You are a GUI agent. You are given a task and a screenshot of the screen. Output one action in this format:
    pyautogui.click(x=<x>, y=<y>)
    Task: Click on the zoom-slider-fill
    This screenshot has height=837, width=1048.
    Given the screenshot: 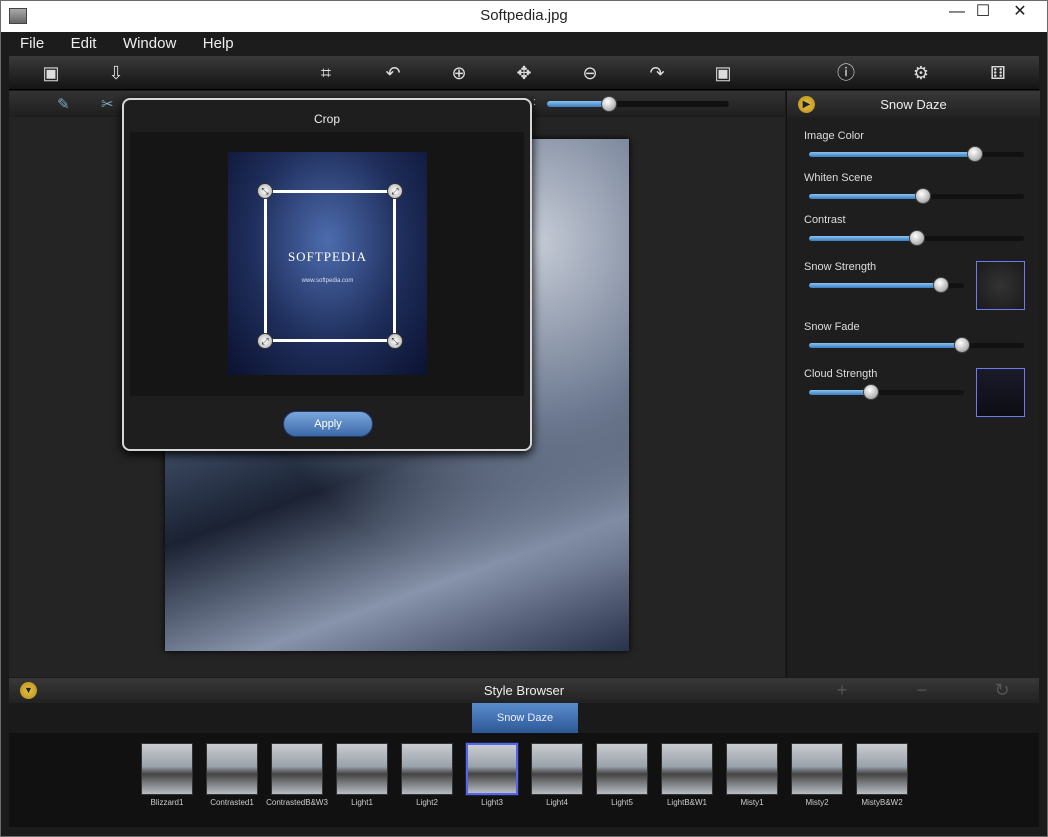 What is the action you would take?
    pyautogui.click(x=578, y=104)
    